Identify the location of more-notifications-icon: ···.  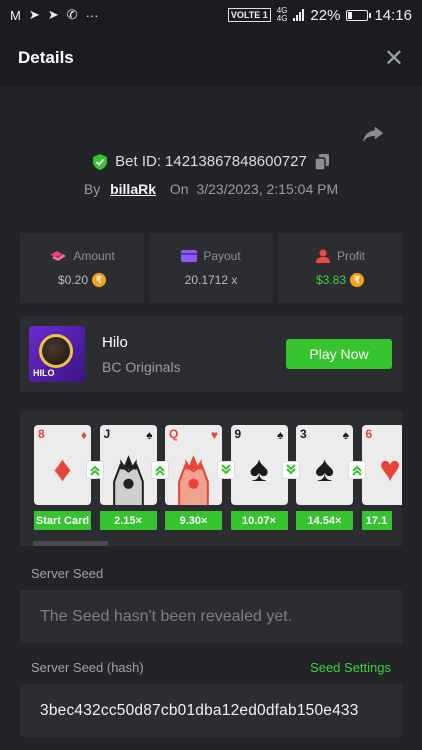
(92, 15).